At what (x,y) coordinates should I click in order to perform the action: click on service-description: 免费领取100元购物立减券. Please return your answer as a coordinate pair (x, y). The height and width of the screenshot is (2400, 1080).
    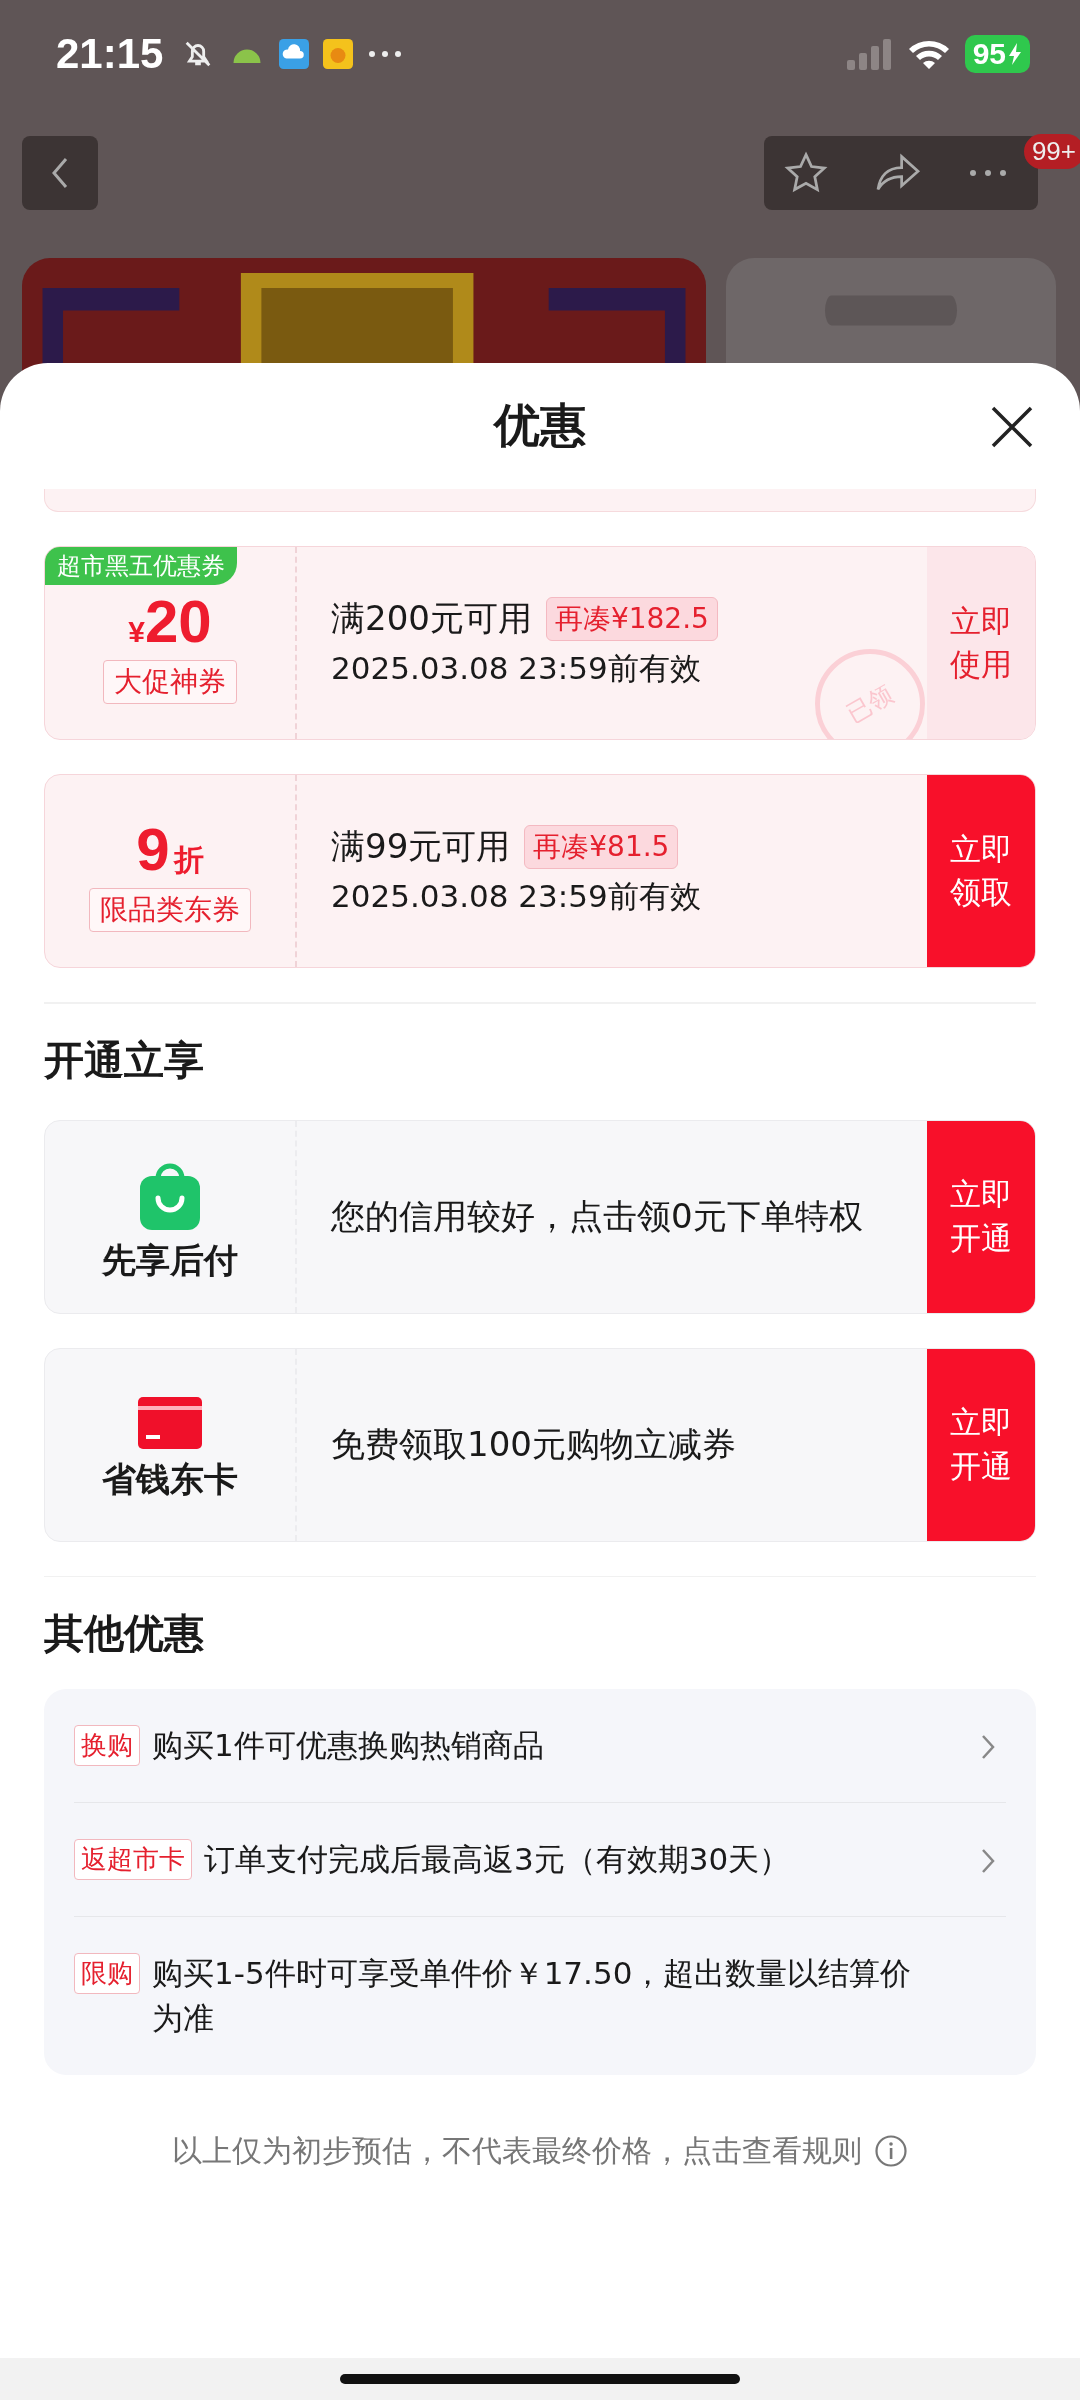
    Looking at the image, I should click on (534, 1444).